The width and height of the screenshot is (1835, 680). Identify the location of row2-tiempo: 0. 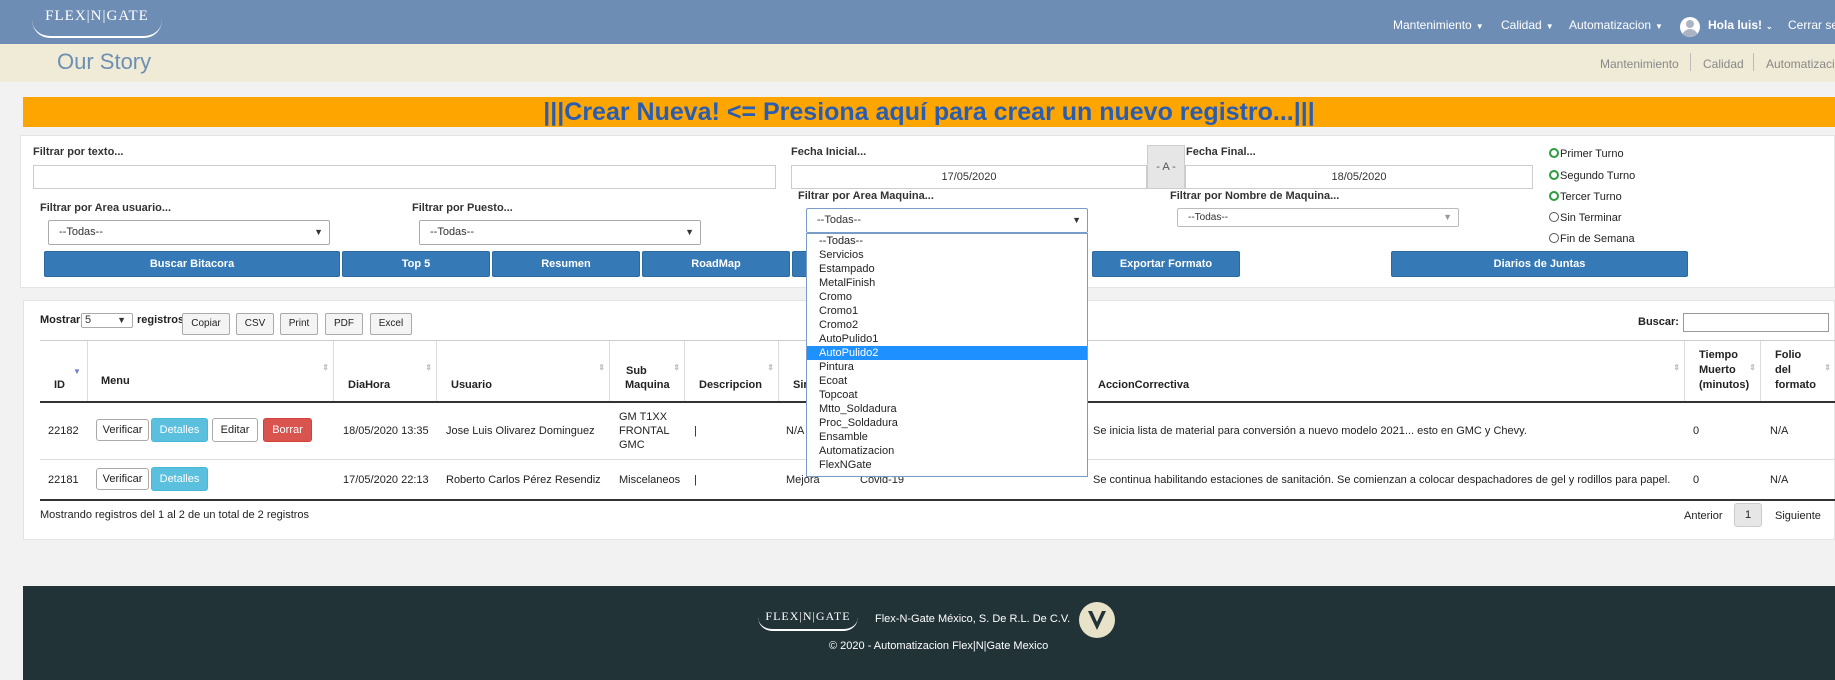
(1696, 480).